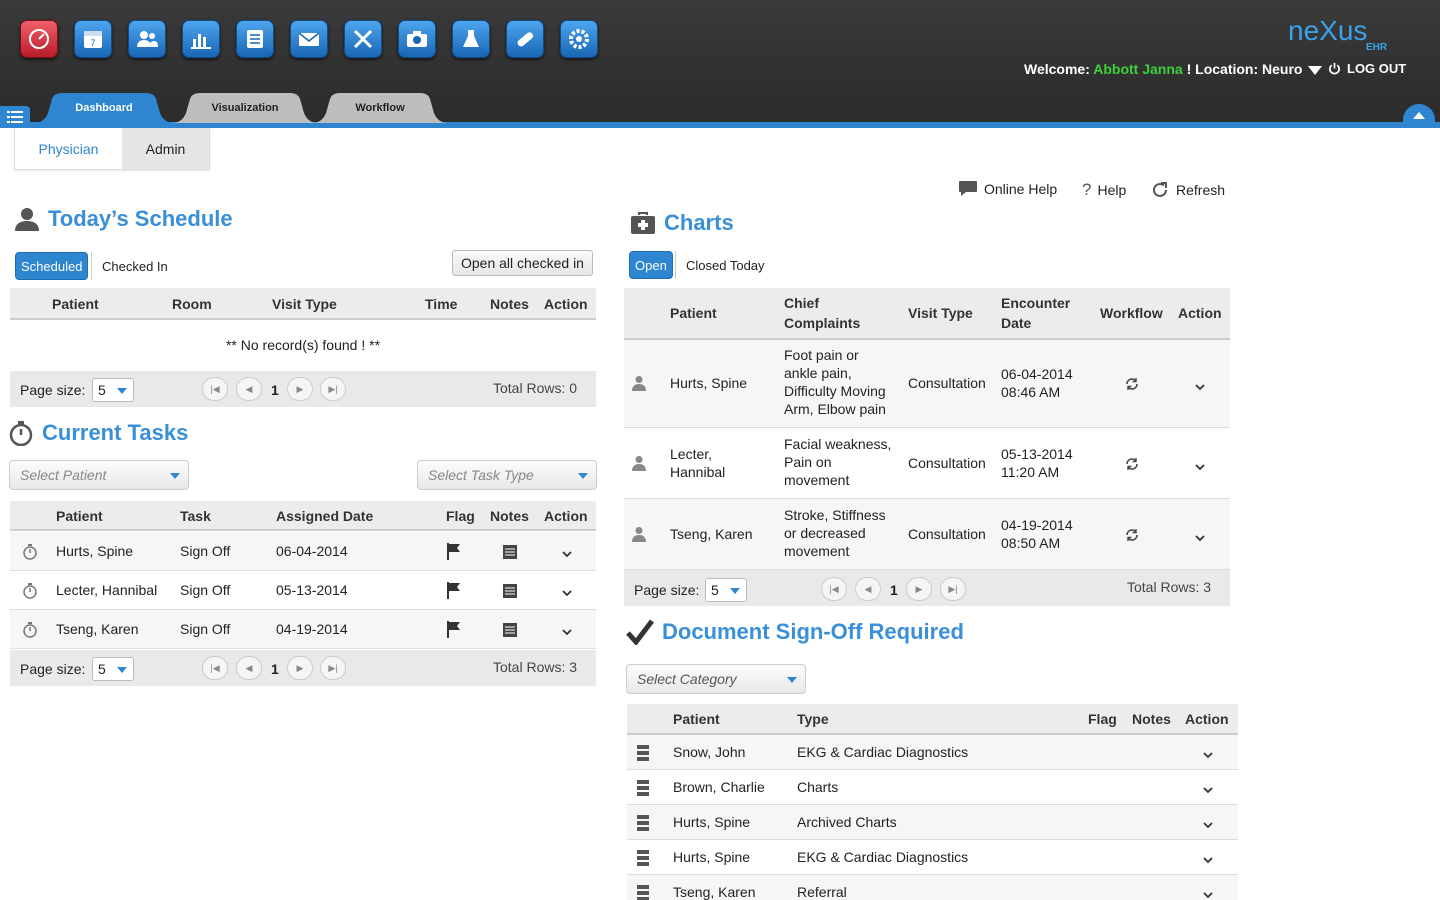  I want to click on chief-complaint: Facial weakness,, so click(838, 443).